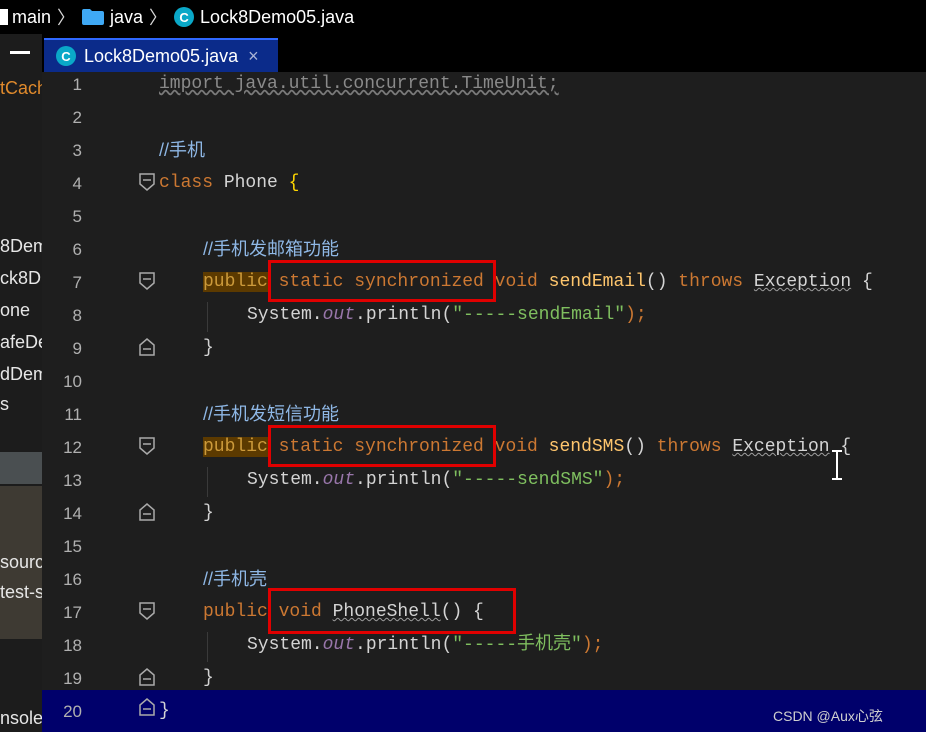  Describe the element at coordinates (25, 17) in the screenshot. I see `breadcrumb-item-main: main` at that location.